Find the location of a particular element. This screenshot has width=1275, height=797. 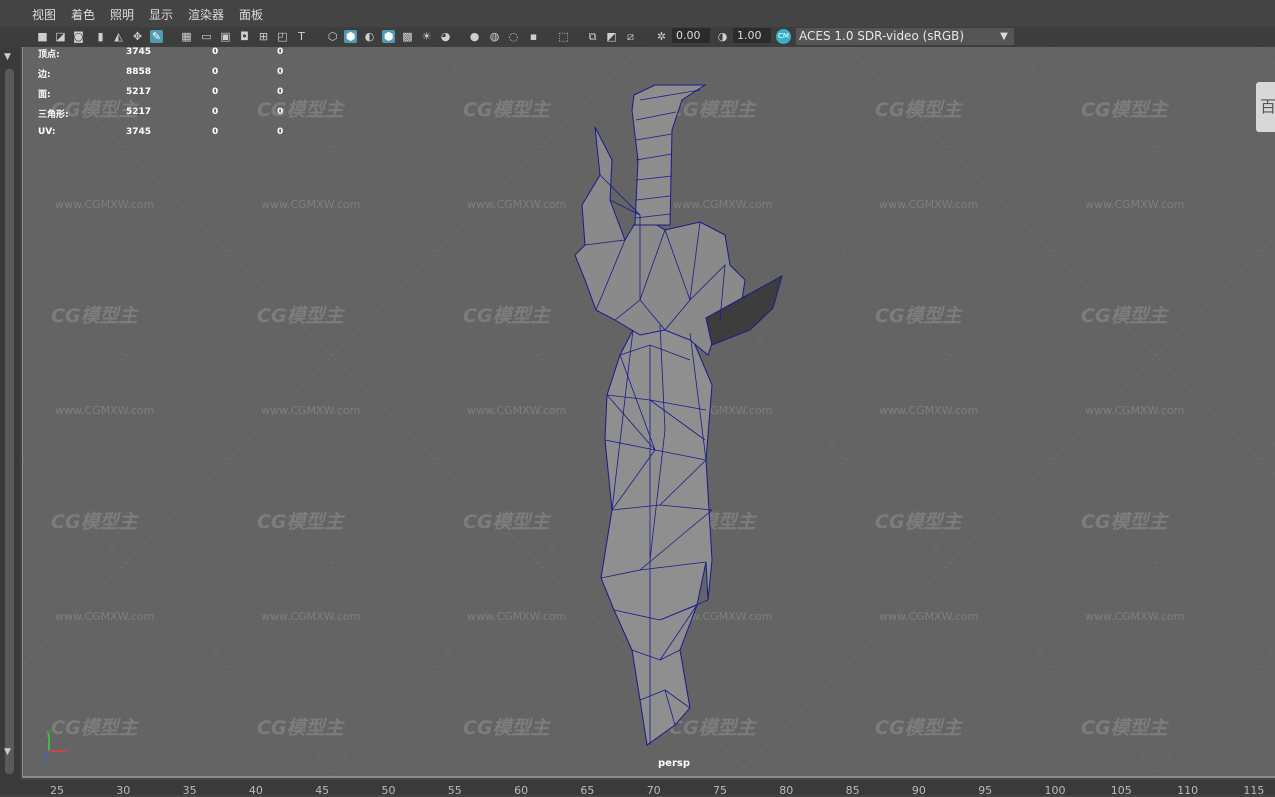

gamma-icon: ◑ is located at coordinates (722, 36).